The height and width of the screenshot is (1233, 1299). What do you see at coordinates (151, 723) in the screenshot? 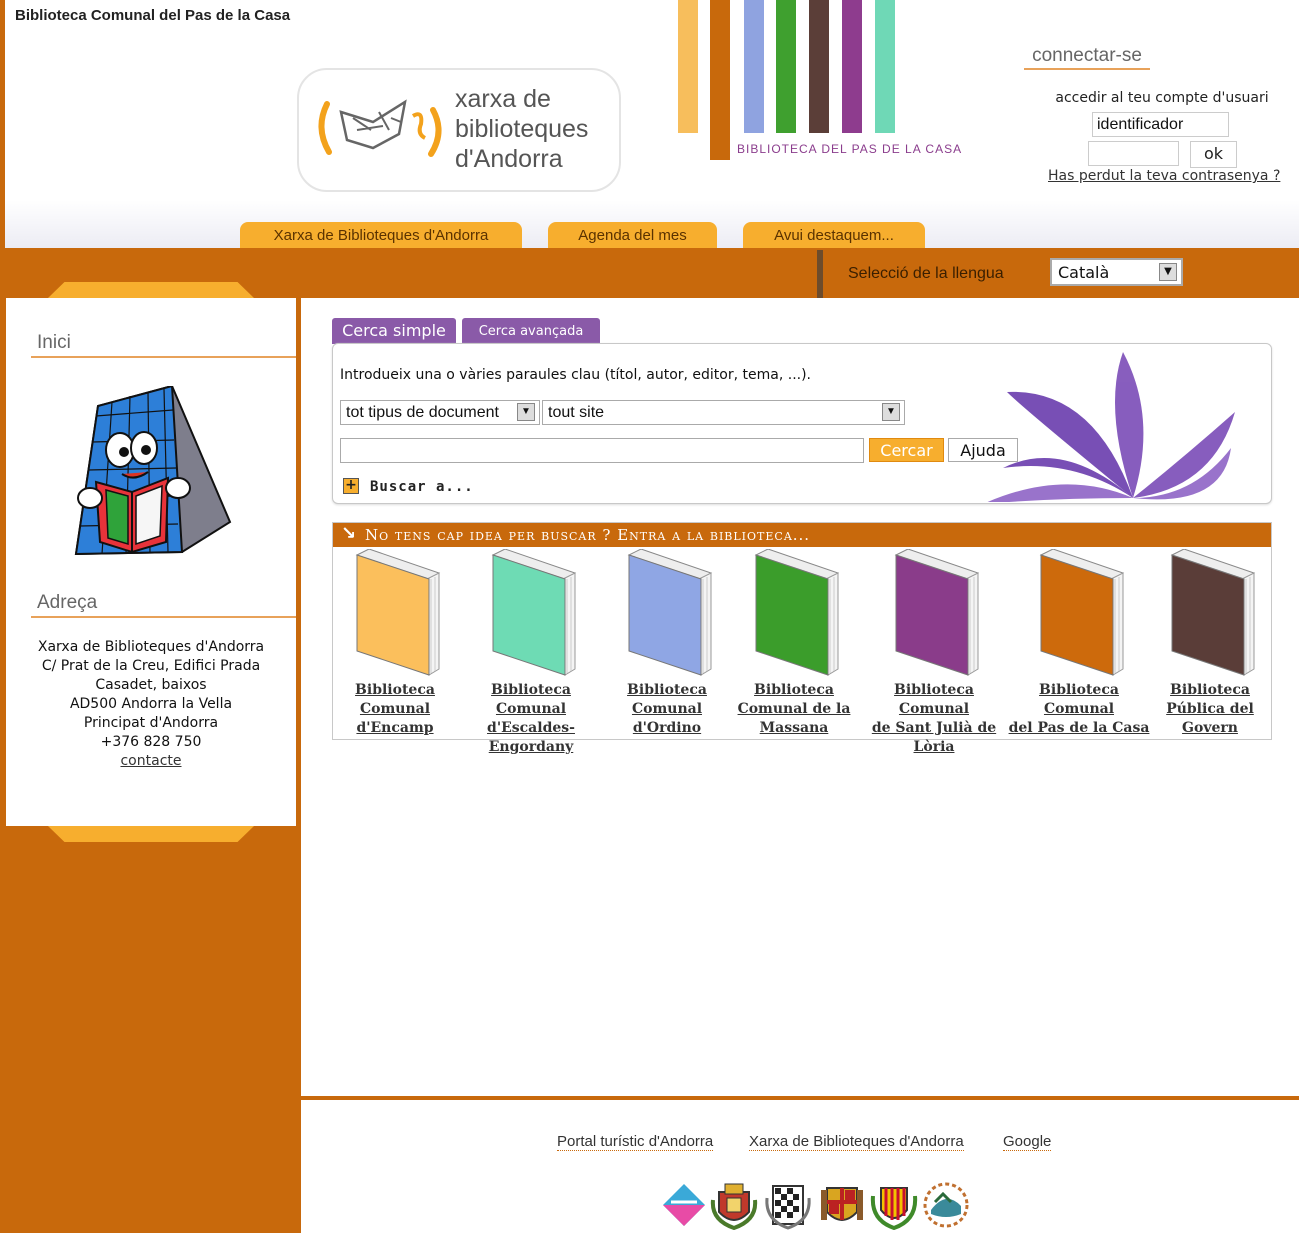
I see `address-line: Principat d'Andorra` at bounding box center [151, 723].